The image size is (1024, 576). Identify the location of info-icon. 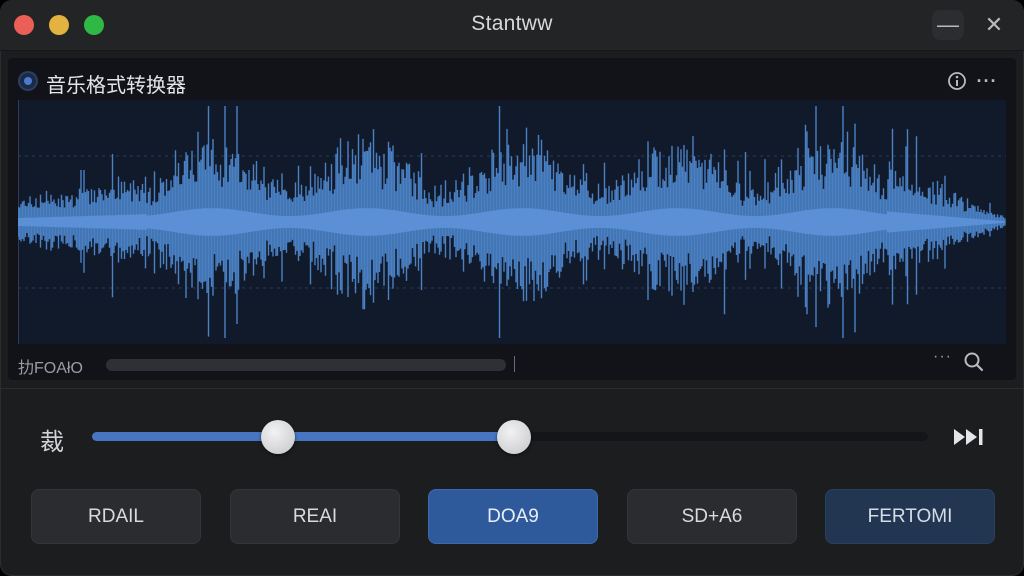
(957, 81).